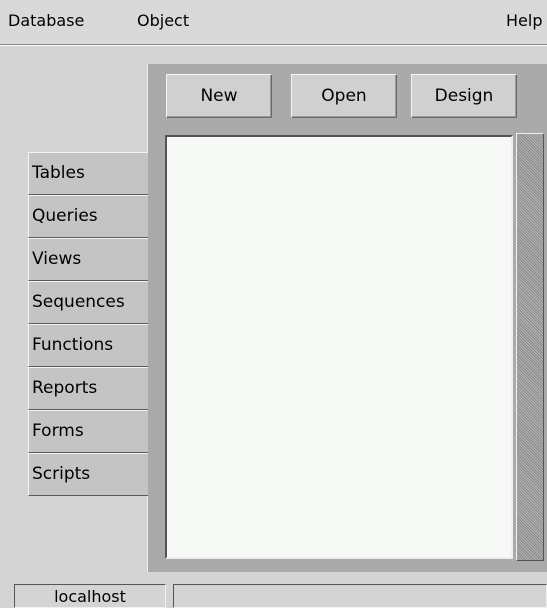  Describe the element at coordinates (88, 388) in the screenshot. I see `tab-reports: Reports` at that location.